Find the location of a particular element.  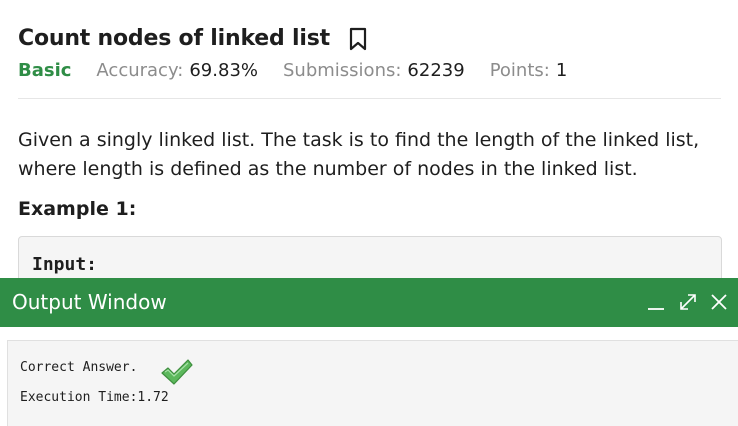

problem-header: Count nodes of linked list is located at coordinates (193, 38).